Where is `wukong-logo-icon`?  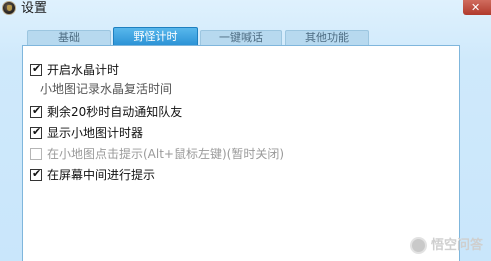 wukong-logo-icon is located at coordinates (418, 245).